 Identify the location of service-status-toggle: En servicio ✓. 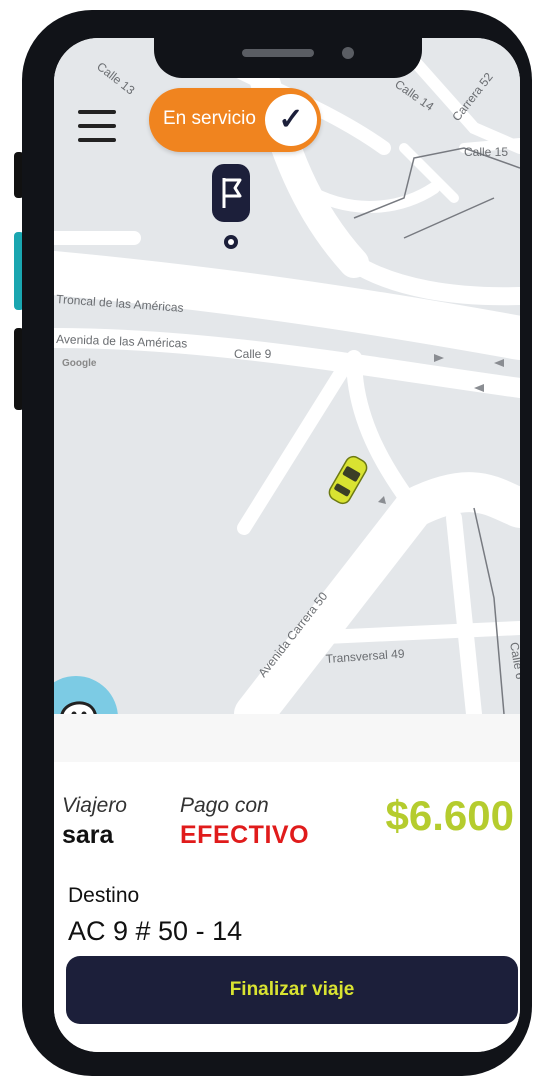
(235, 120).